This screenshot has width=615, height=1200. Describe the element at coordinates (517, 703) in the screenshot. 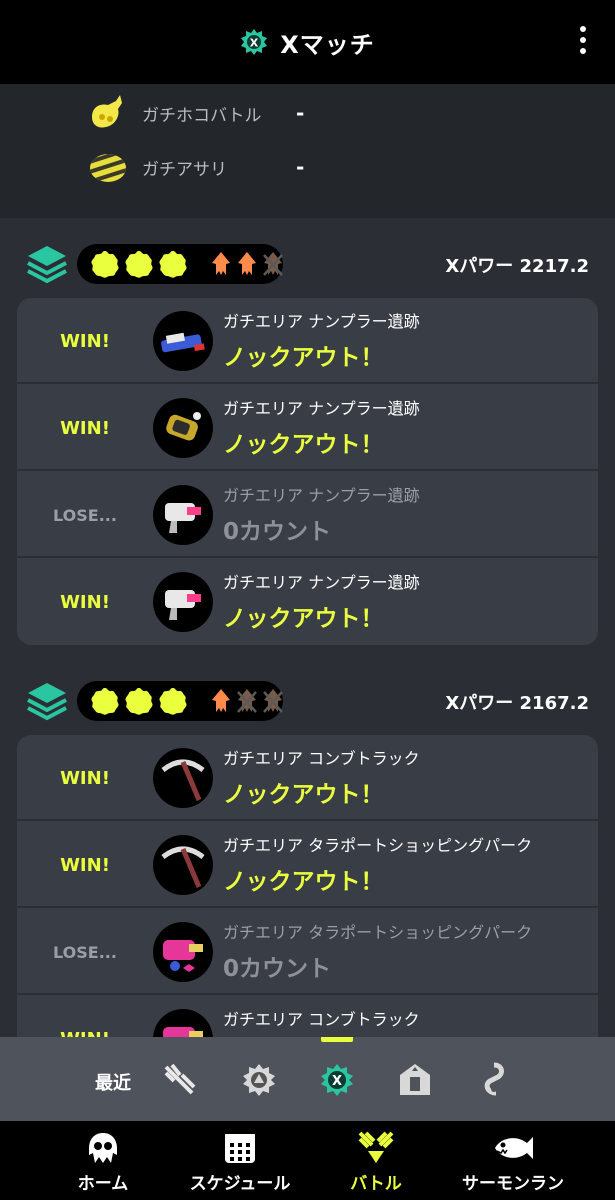

I see `x-power-value: Xパワー 2167.2` at that location.